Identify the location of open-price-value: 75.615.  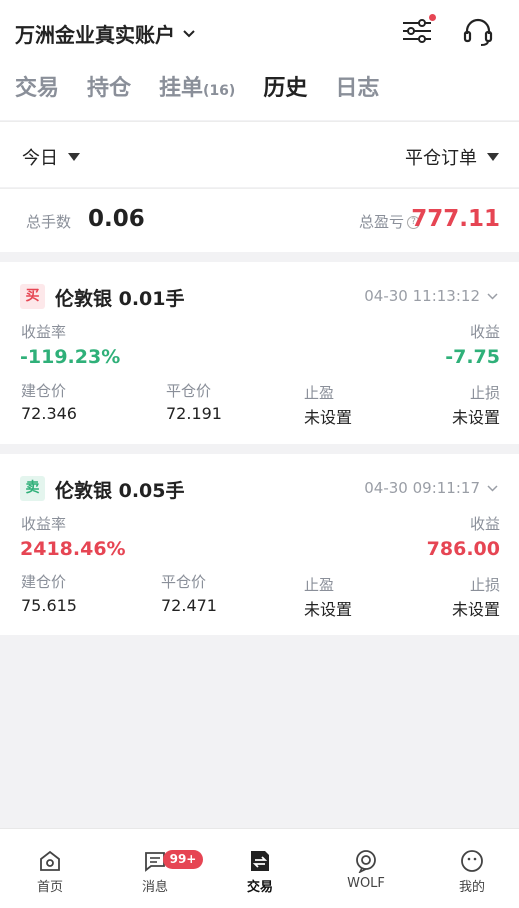
(49, 605).